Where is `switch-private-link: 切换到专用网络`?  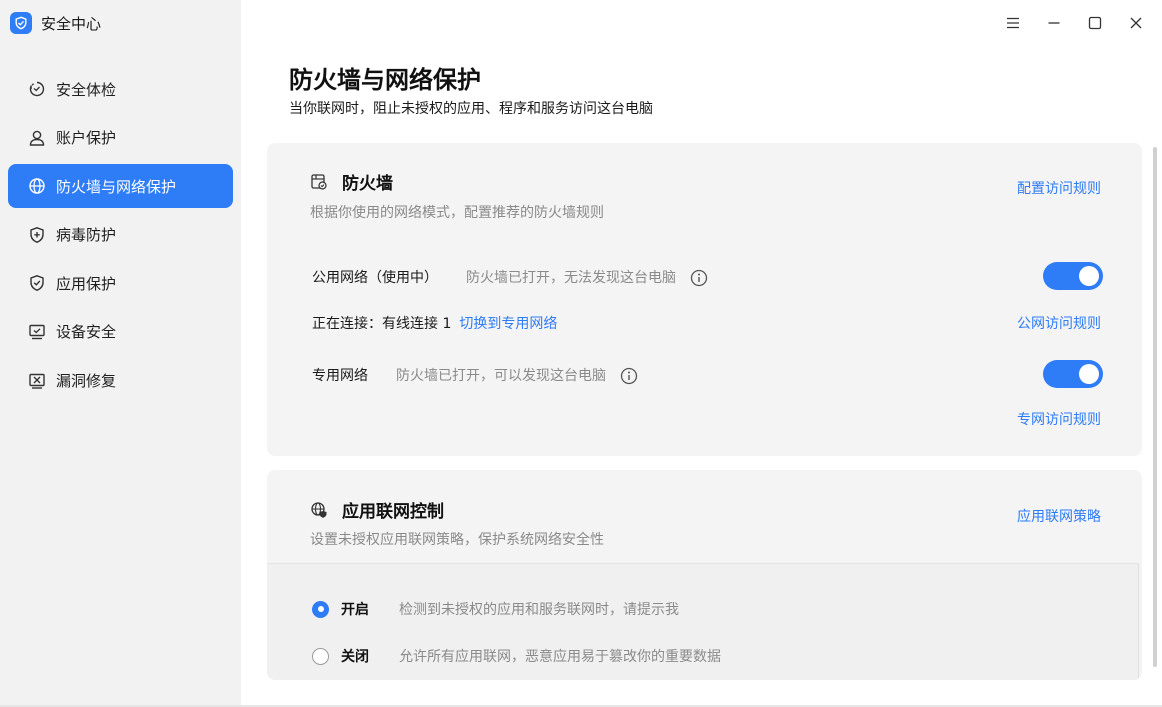 switch-private-link: 切换到专用网络 is located at coordinates (508, 323).